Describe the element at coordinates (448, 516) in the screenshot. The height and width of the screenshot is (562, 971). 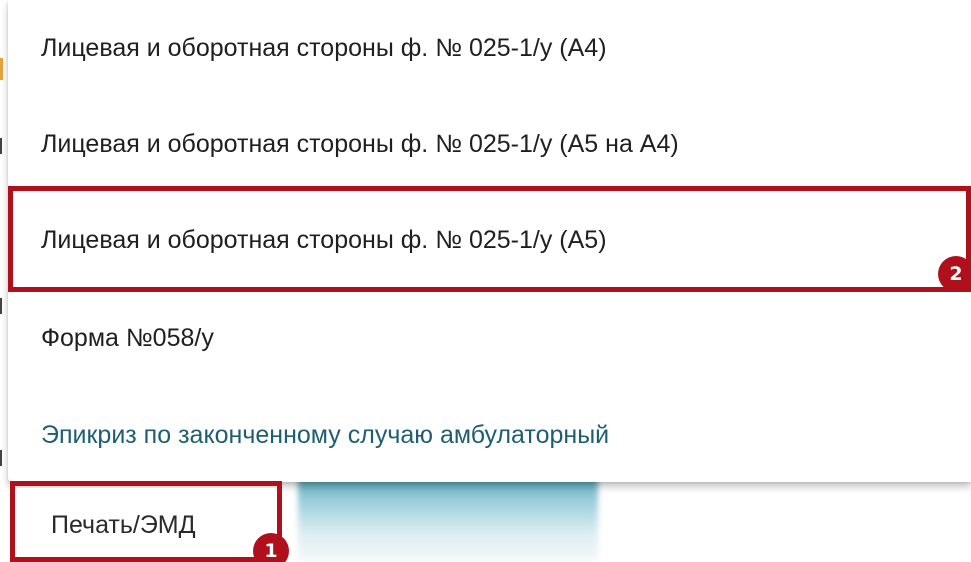
I see `background-toolbar-blur` at that location.